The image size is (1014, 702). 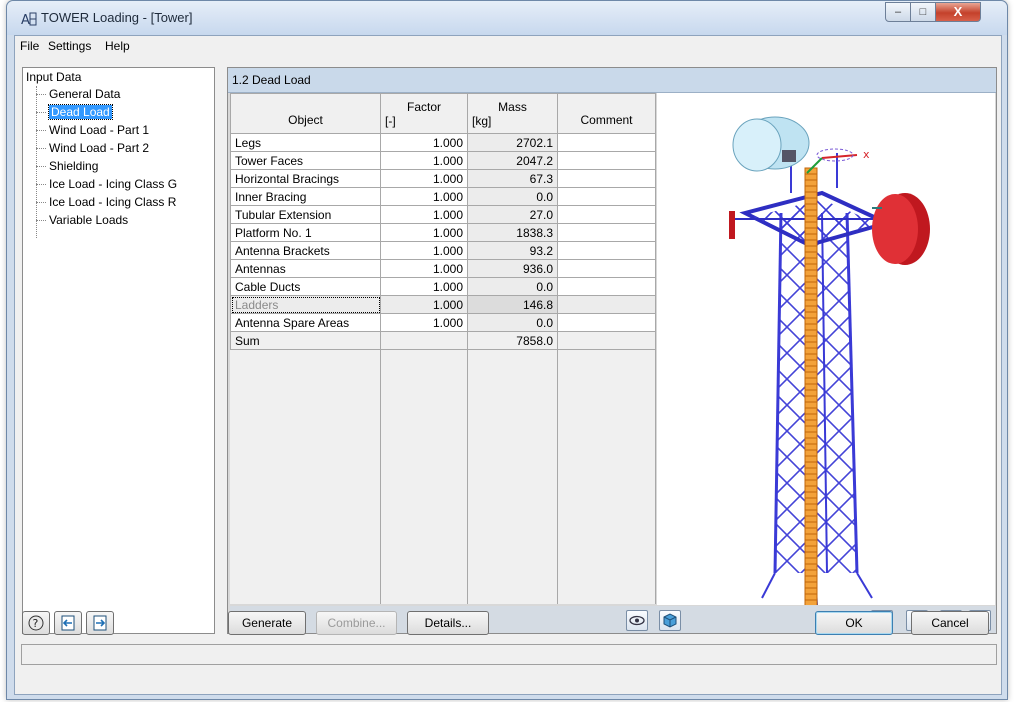 What do you see at coordinates (78, 94) in the screenshot?
I see `tree-item-general-data: General Data` at bounding box center [78, 94].